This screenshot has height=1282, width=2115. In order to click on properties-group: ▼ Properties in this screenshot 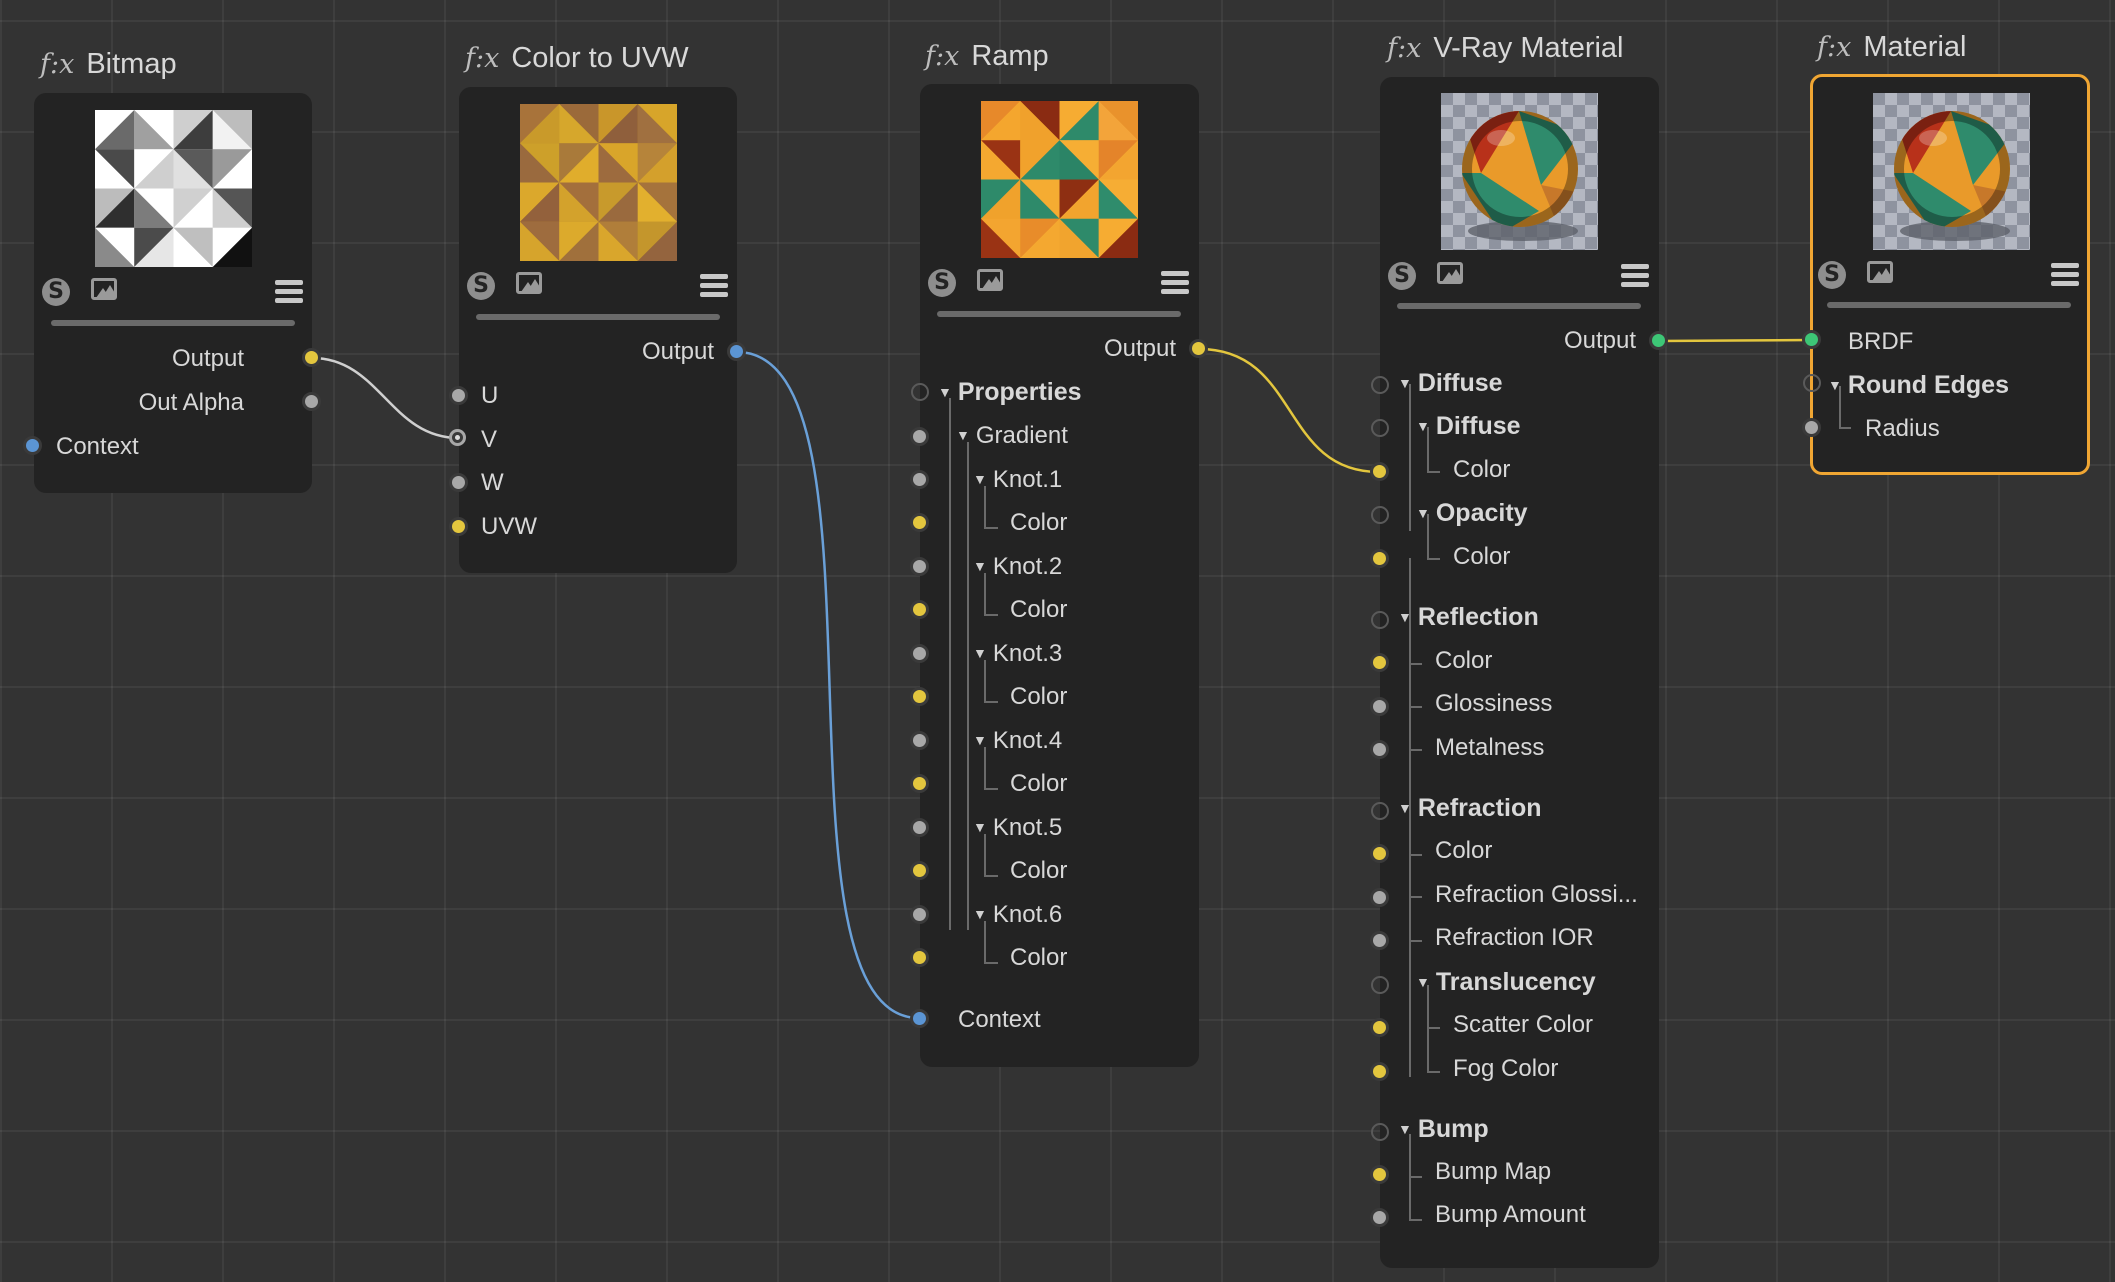, I will do `click(1010, 392)`.